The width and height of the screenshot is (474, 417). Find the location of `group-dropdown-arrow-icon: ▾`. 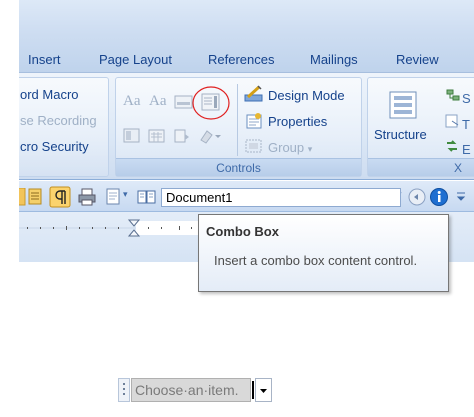

group-dropdown-arrow-icon: ▾ is located at coordinates (310, 149).